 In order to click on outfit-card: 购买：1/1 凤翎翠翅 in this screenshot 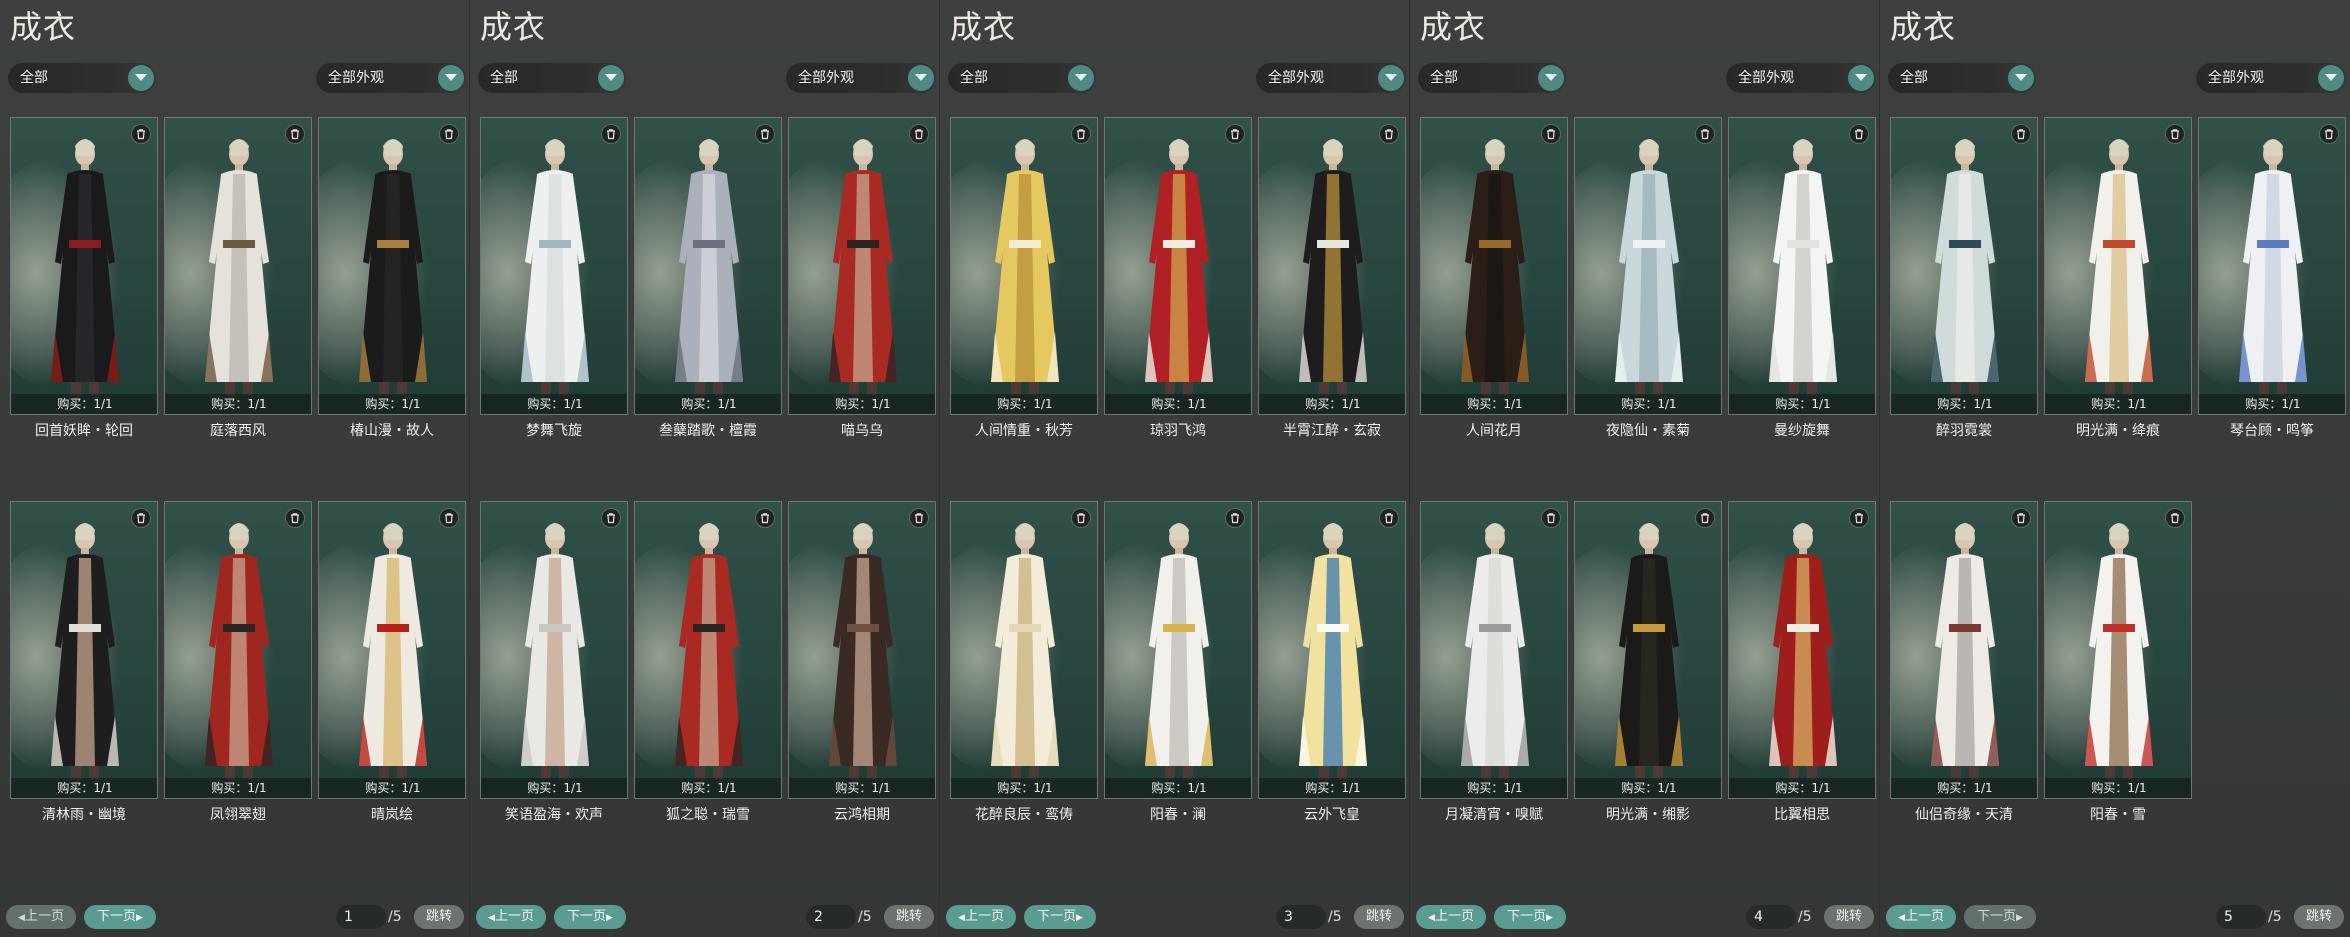, I will do `click(238, 662)`.